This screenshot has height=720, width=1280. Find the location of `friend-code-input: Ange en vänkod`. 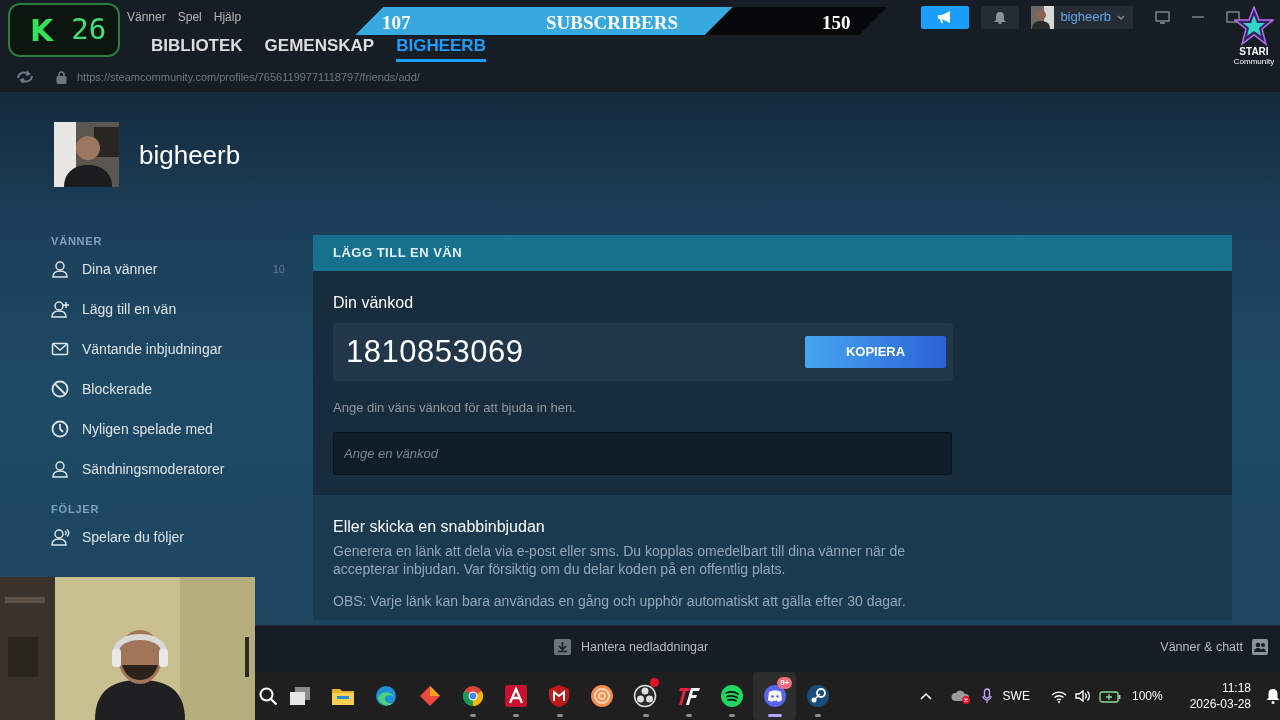

friend-code-input: Ange en vänkod is located at coordinates (642, 453).